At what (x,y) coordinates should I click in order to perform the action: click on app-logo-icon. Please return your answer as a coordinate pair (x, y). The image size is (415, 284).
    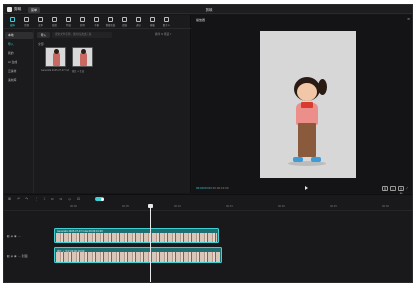
    Looking at the image, I should click on (9, 9).